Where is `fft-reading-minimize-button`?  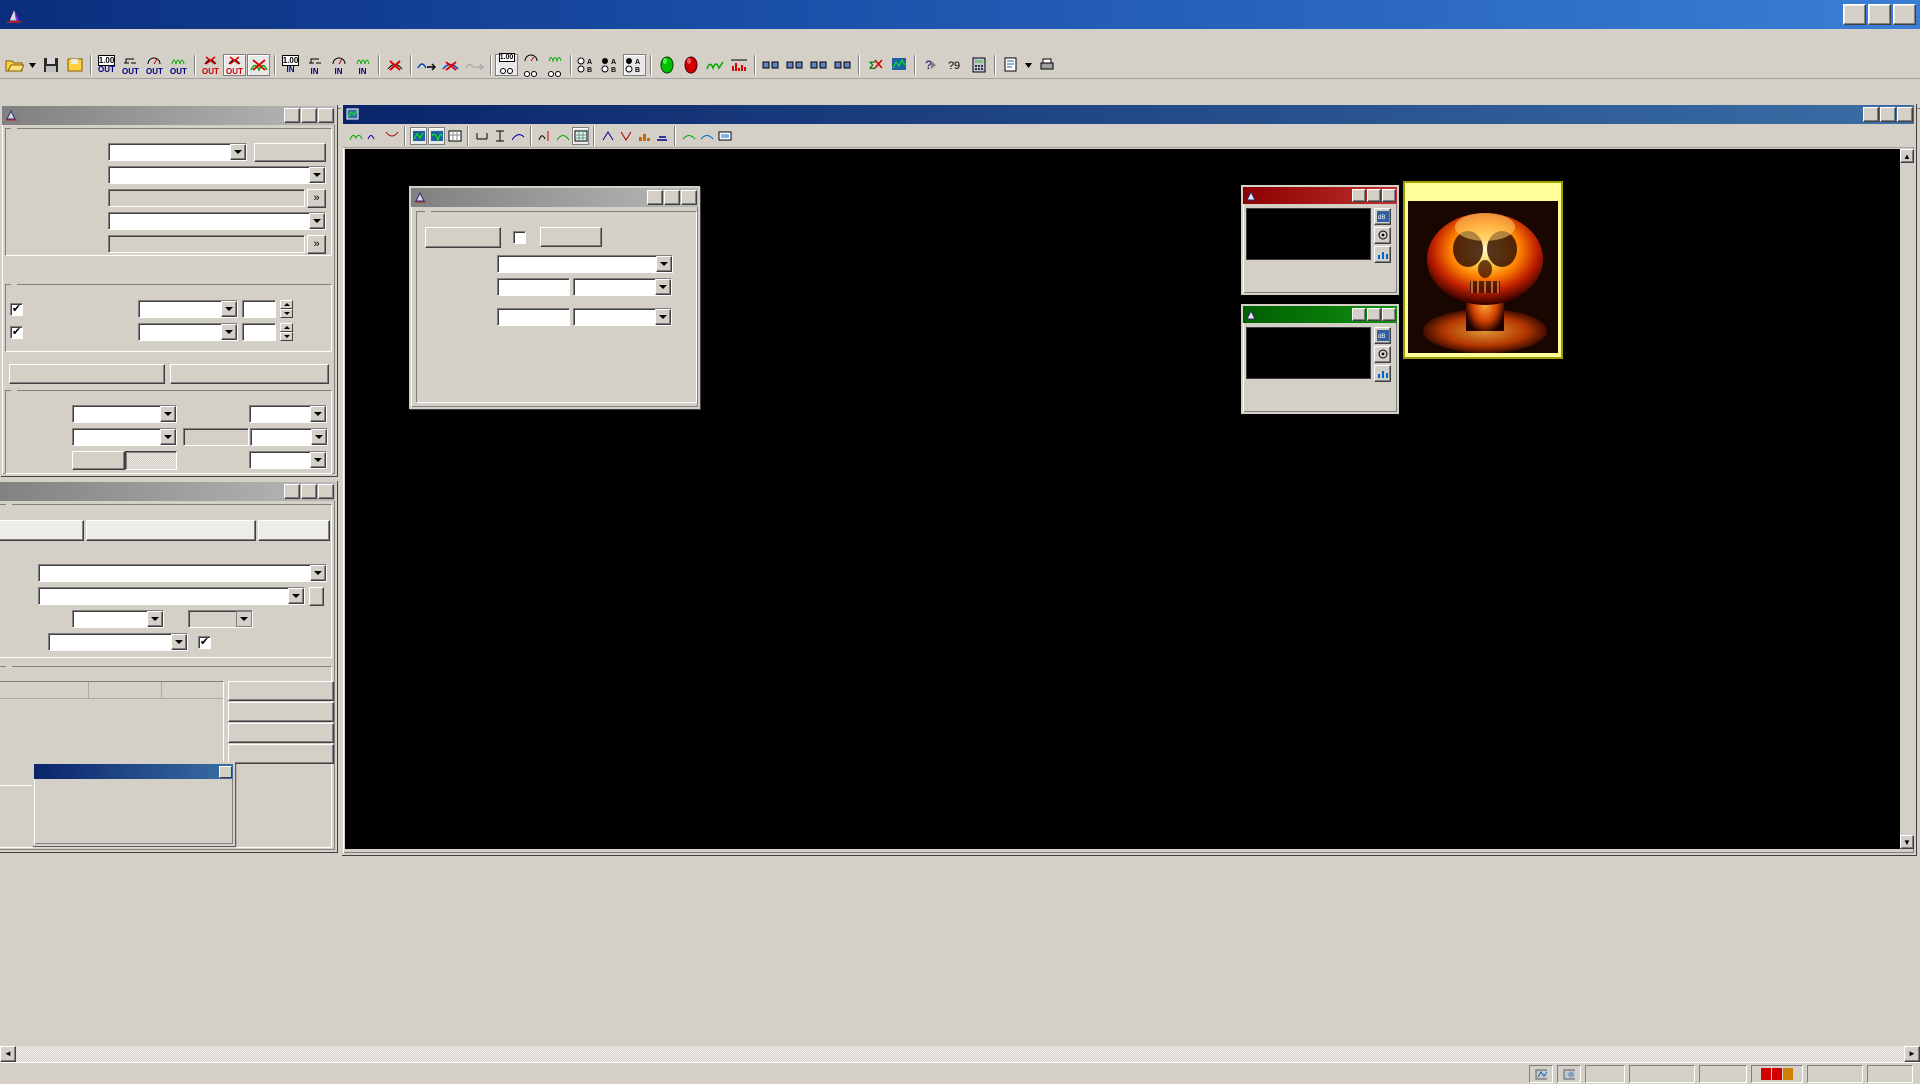 fft-reading-minimize-button is located at coordinates (1359, 195).